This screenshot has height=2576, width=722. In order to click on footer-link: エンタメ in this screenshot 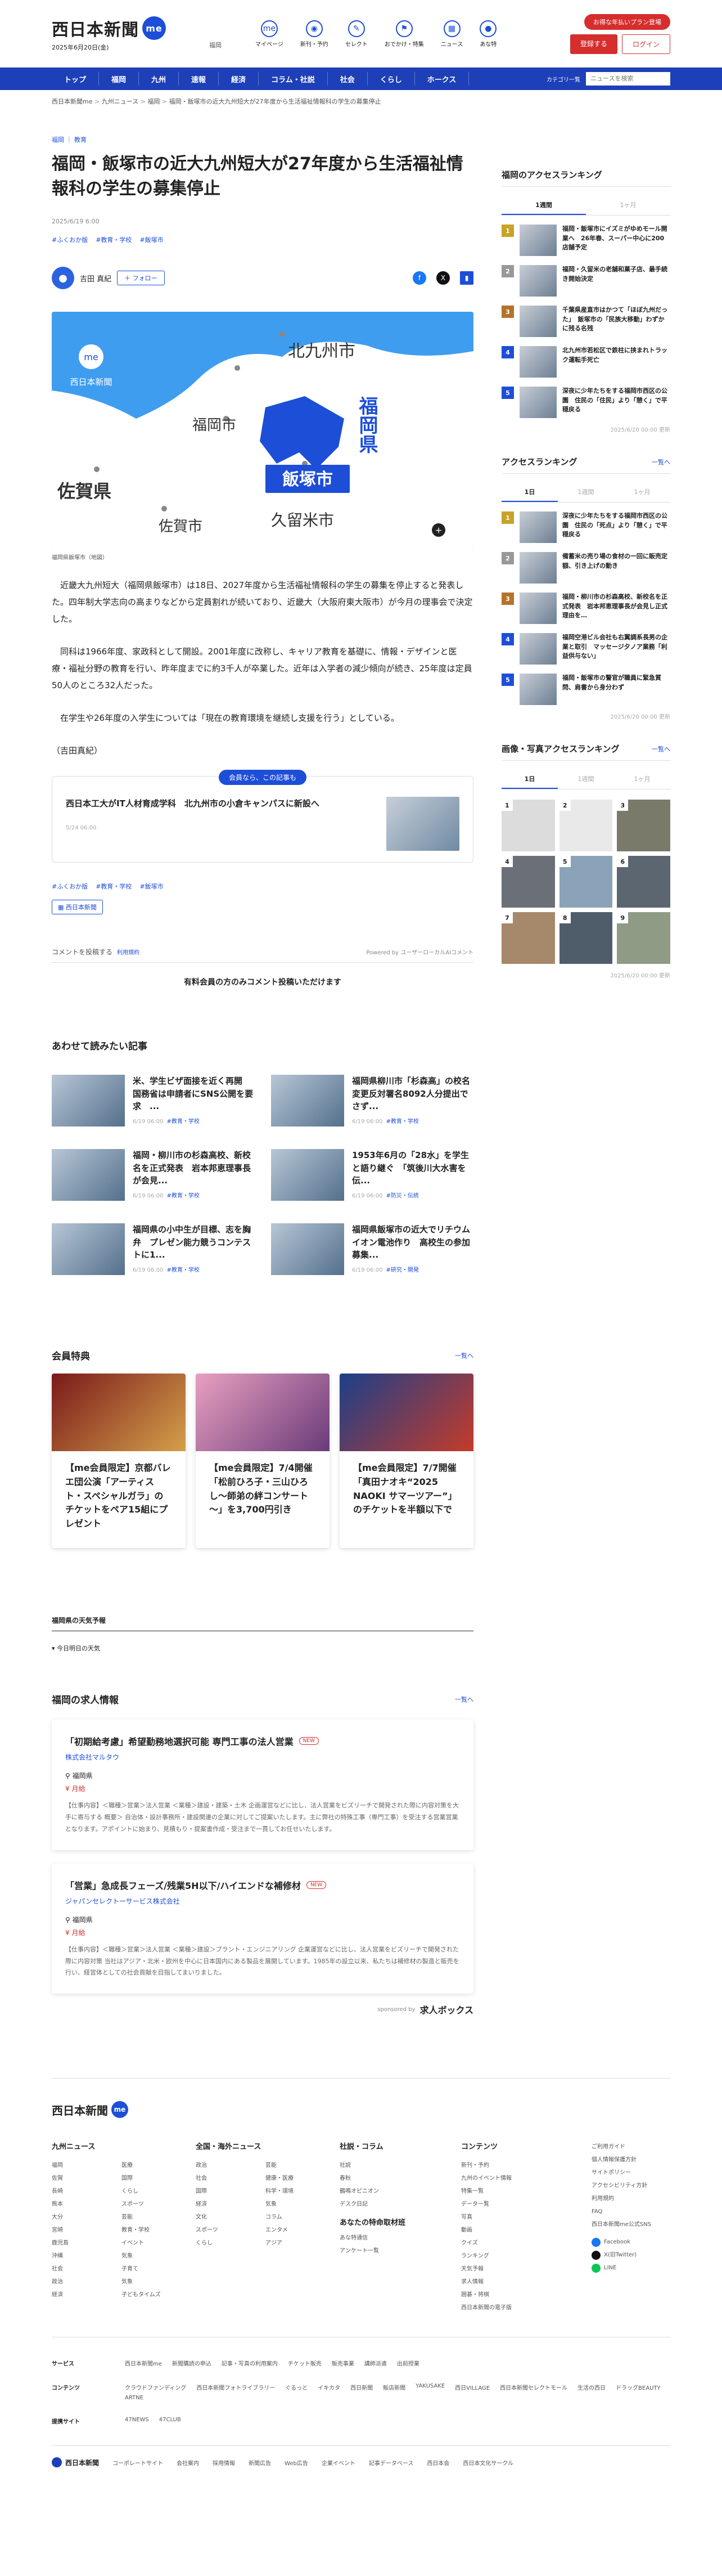, I will do `click(292, 2230)`.